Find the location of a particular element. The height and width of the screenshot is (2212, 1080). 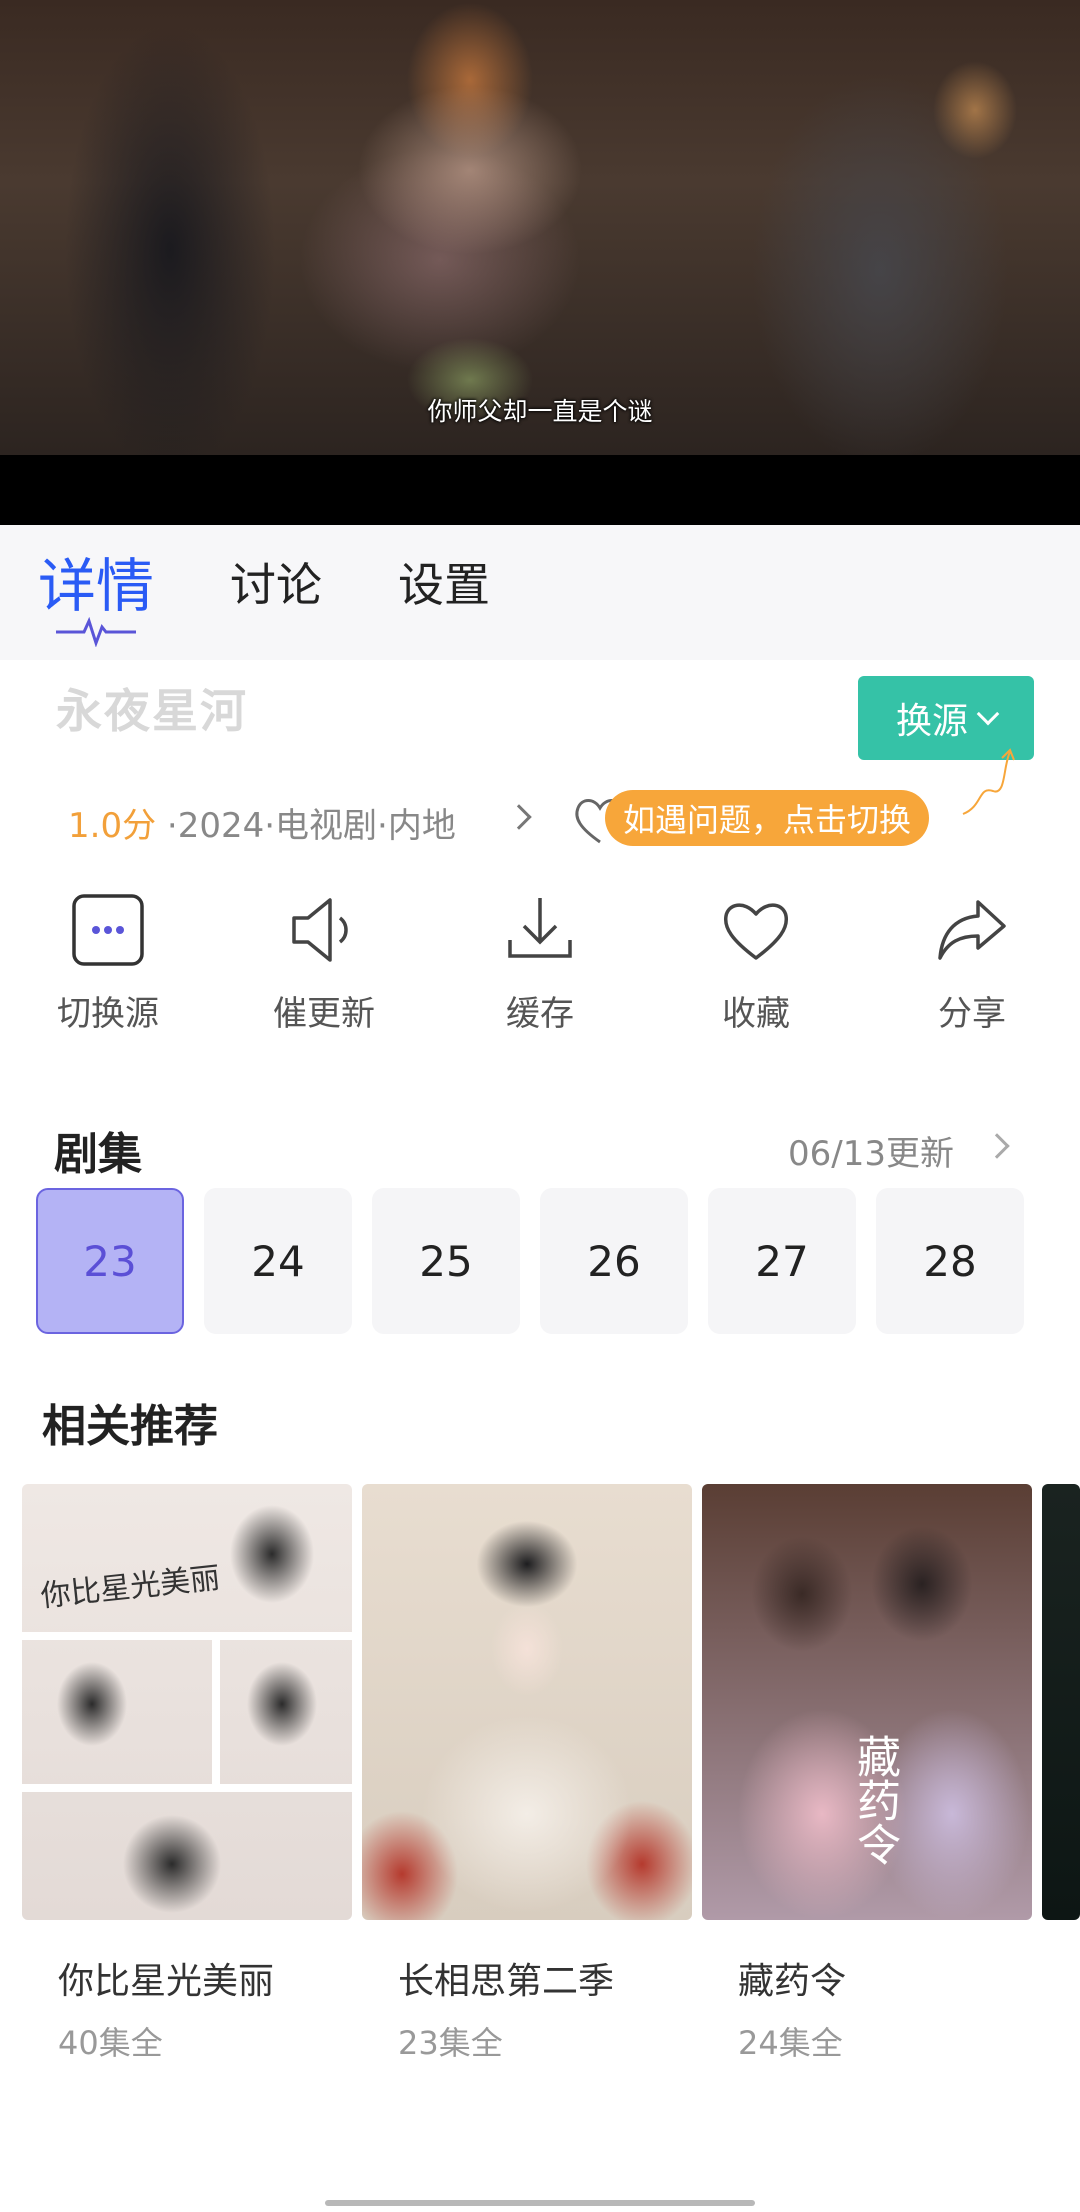

show-meta: 1.0分 ·2024·电视剧·内地 is located at coordinates (262, 822).